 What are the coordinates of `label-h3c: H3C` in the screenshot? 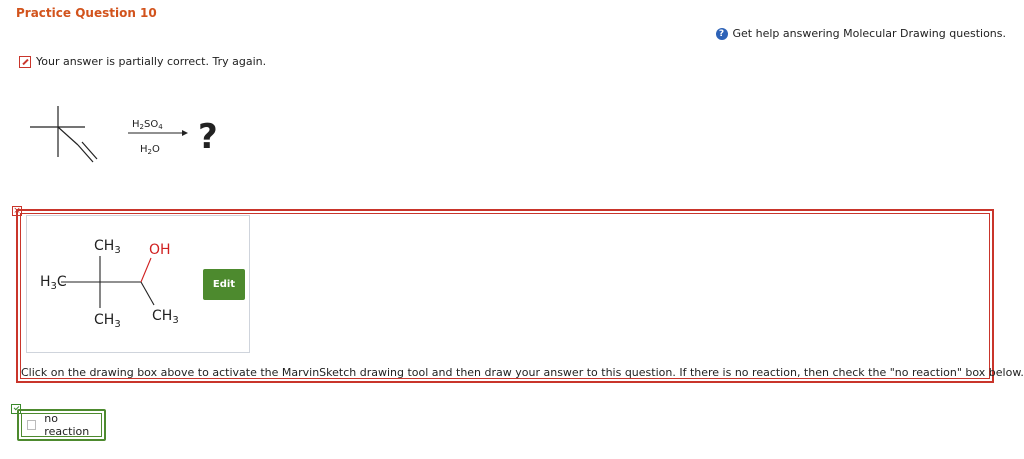 It's located at (53, 283).